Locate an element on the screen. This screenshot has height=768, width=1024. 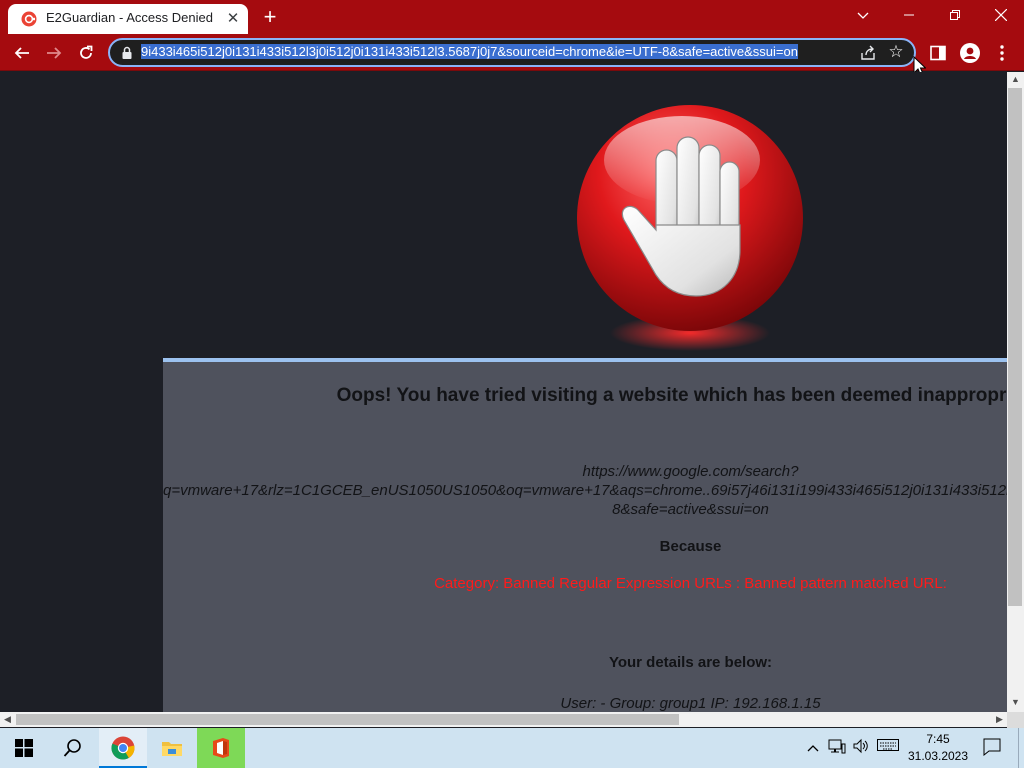
minimize-button is located at coordinates (909, 15).